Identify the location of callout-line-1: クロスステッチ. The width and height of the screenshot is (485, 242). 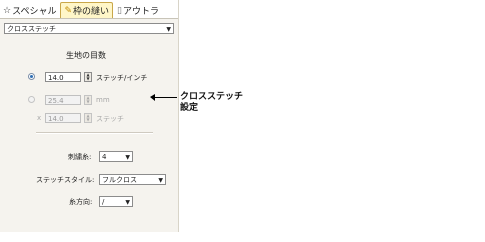
(212, 97).